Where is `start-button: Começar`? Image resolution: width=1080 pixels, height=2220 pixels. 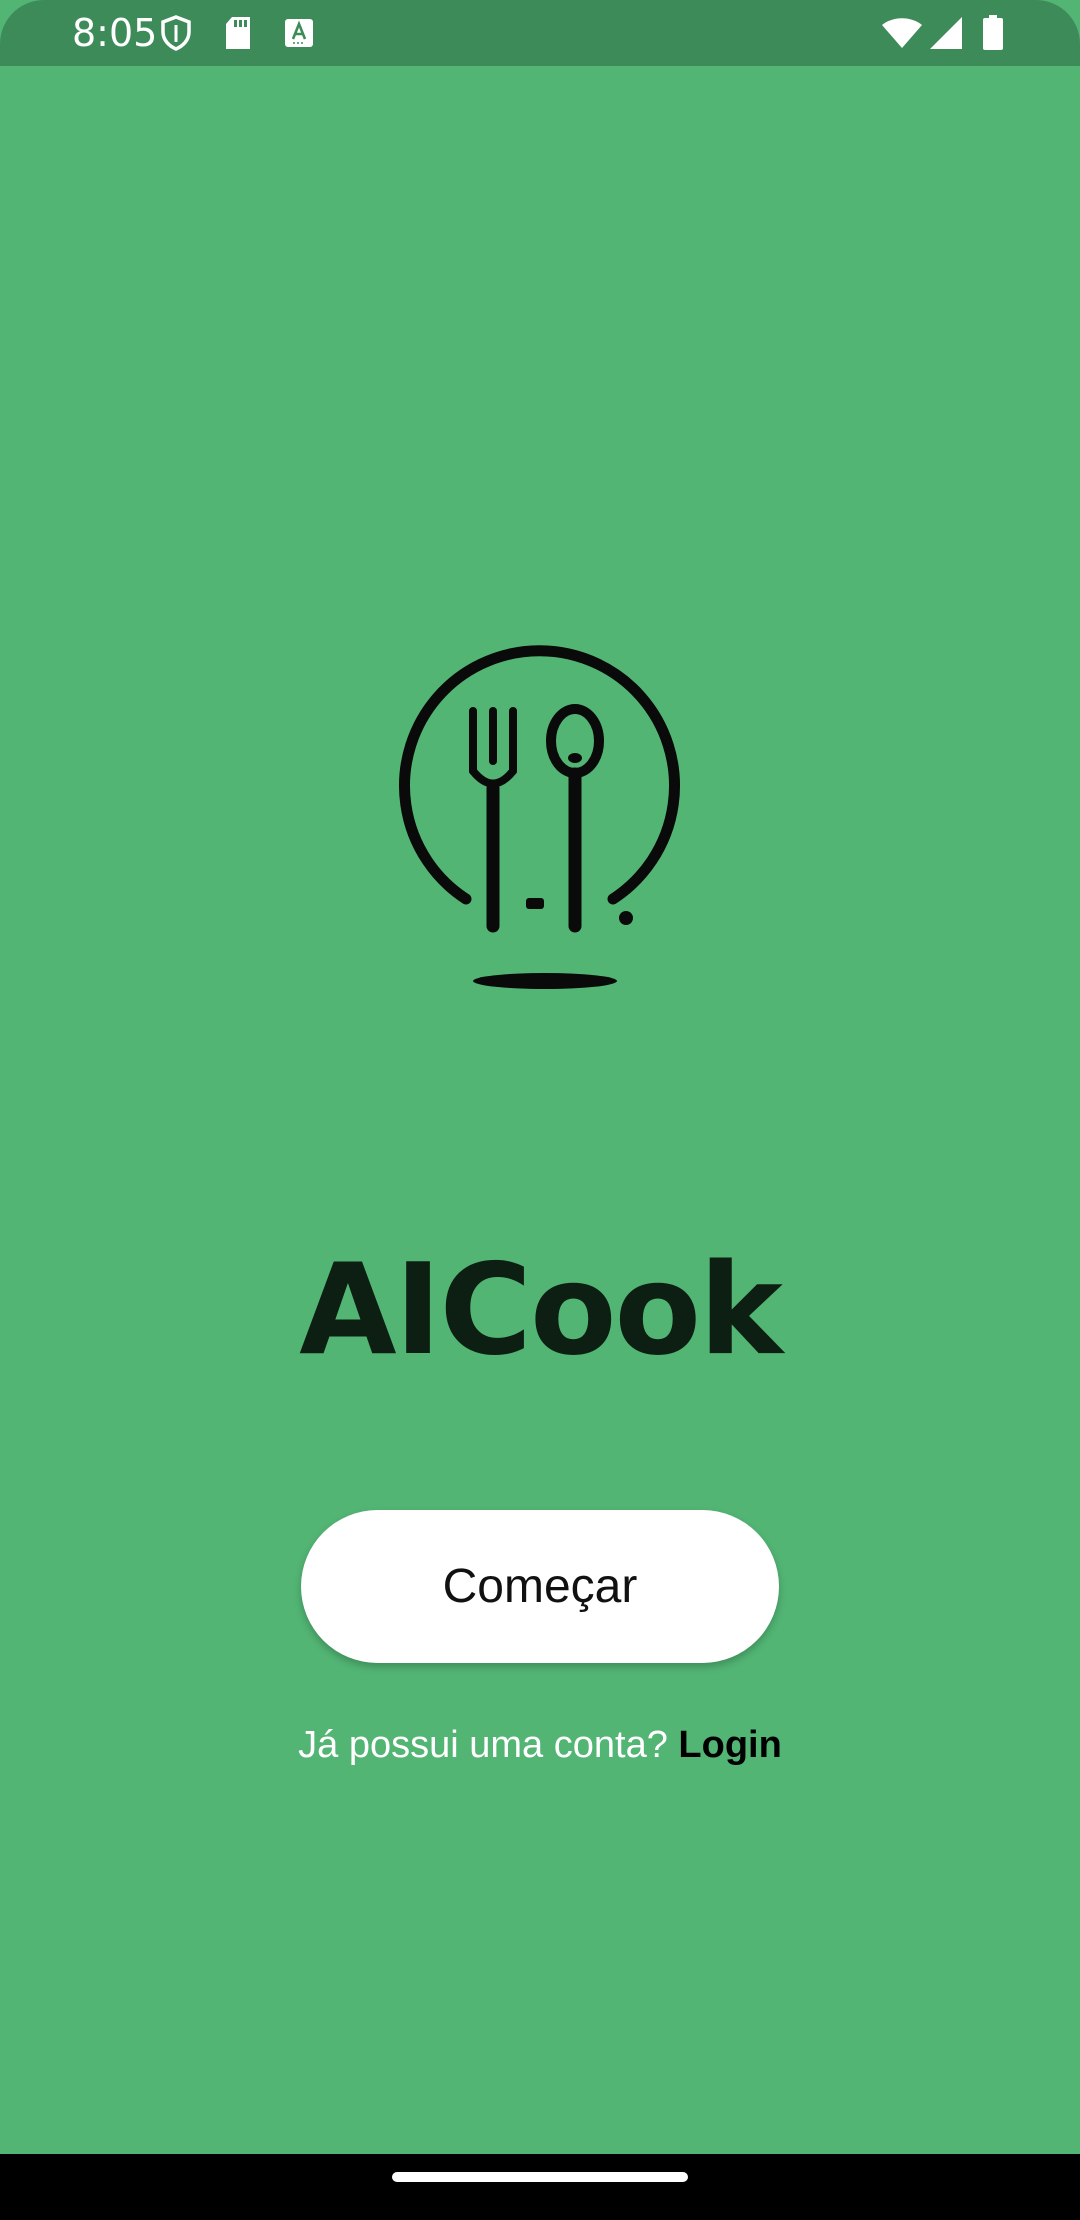 start-button: Começar is located at coordinates (540, 1586).